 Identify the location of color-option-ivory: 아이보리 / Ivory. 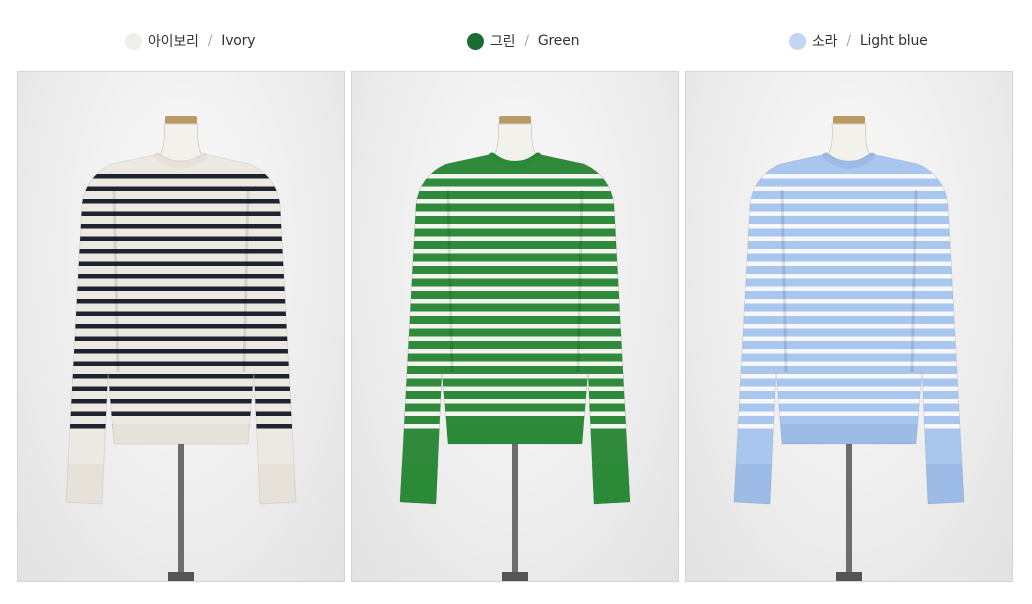
(190, 41).